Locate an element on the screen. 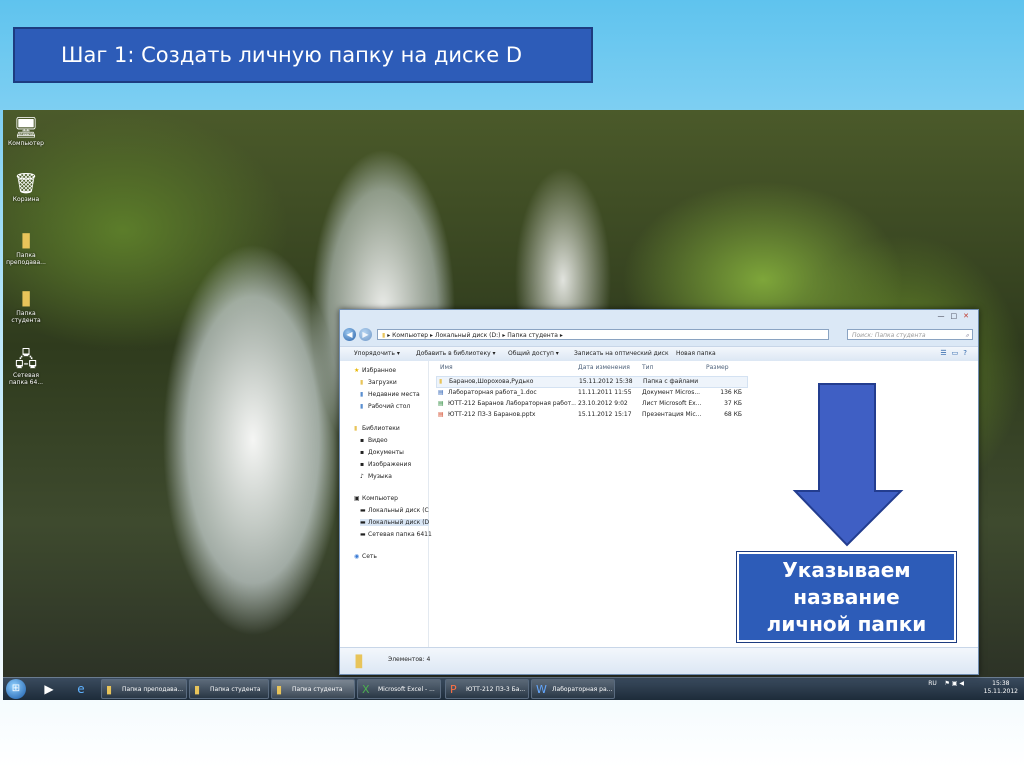 This screenshot has width=1024, height=768. add-to-library-button: Добавить в библиотеку ▾ is located at coordinates (456, 353).